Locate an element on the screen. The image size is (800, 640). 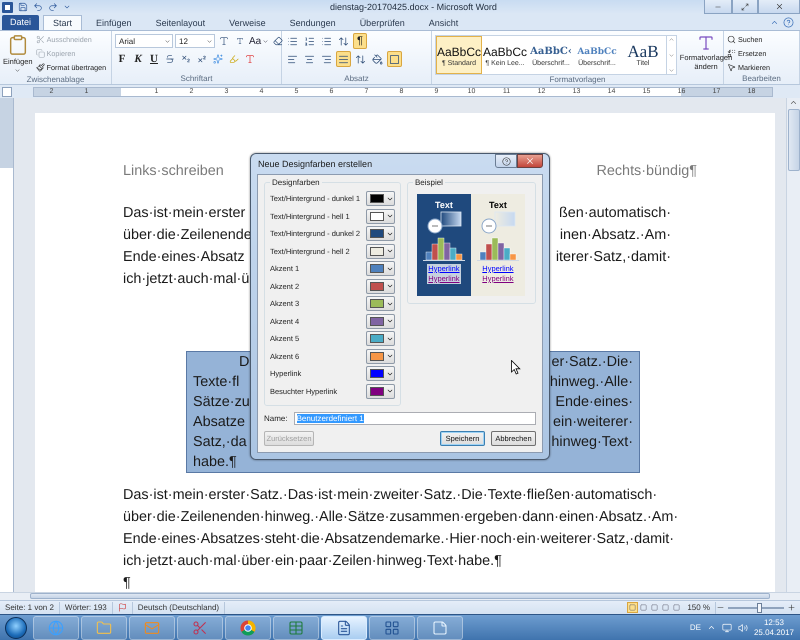
subscript-icon is located at coordinates (186, 59).